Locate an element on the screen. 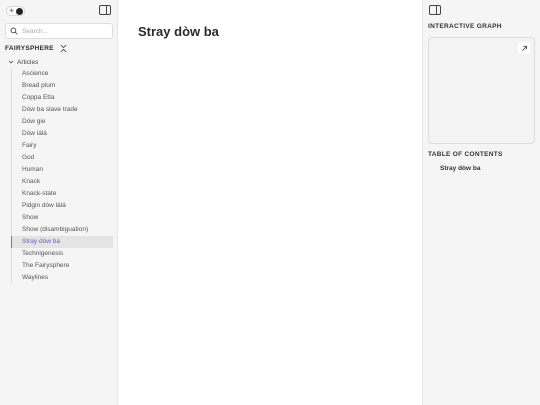  moon-icon is located at coordinates (19, 11).